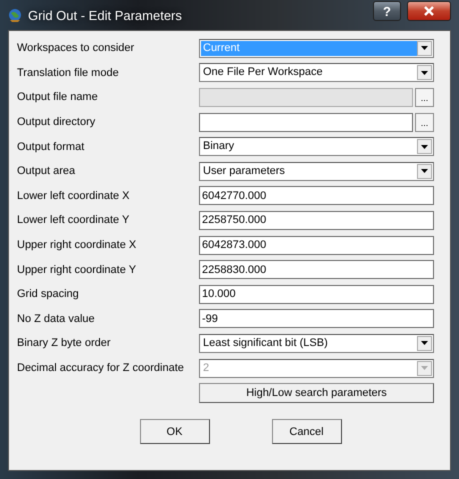 Image resolution: width=459 pixels, height=479 pixels. Describe the element at coordinates (316, 343) in the screenshot. I see `dropdown: Least significant bit (LSB)` at that location.